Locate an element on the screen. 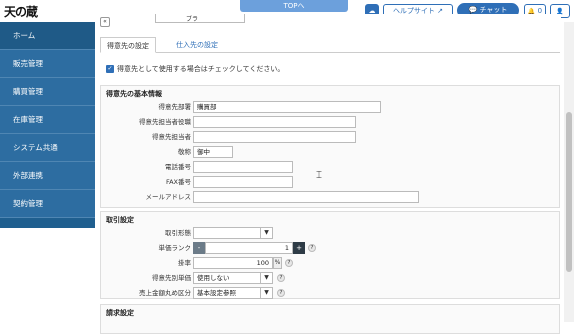  customer-checkbox: ✓ is located at coordinates (110, 69).